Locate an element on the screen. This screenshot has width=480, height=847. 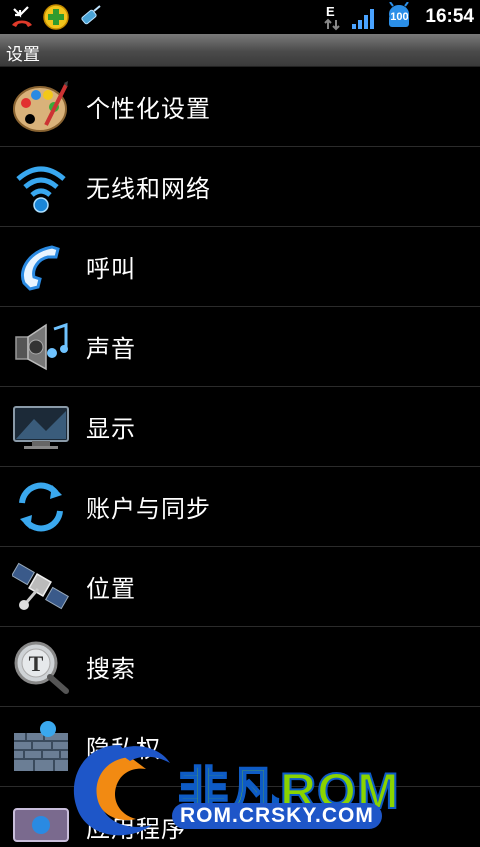
settings-item-label: 账户与同步 is located at coordinates (148, 509).